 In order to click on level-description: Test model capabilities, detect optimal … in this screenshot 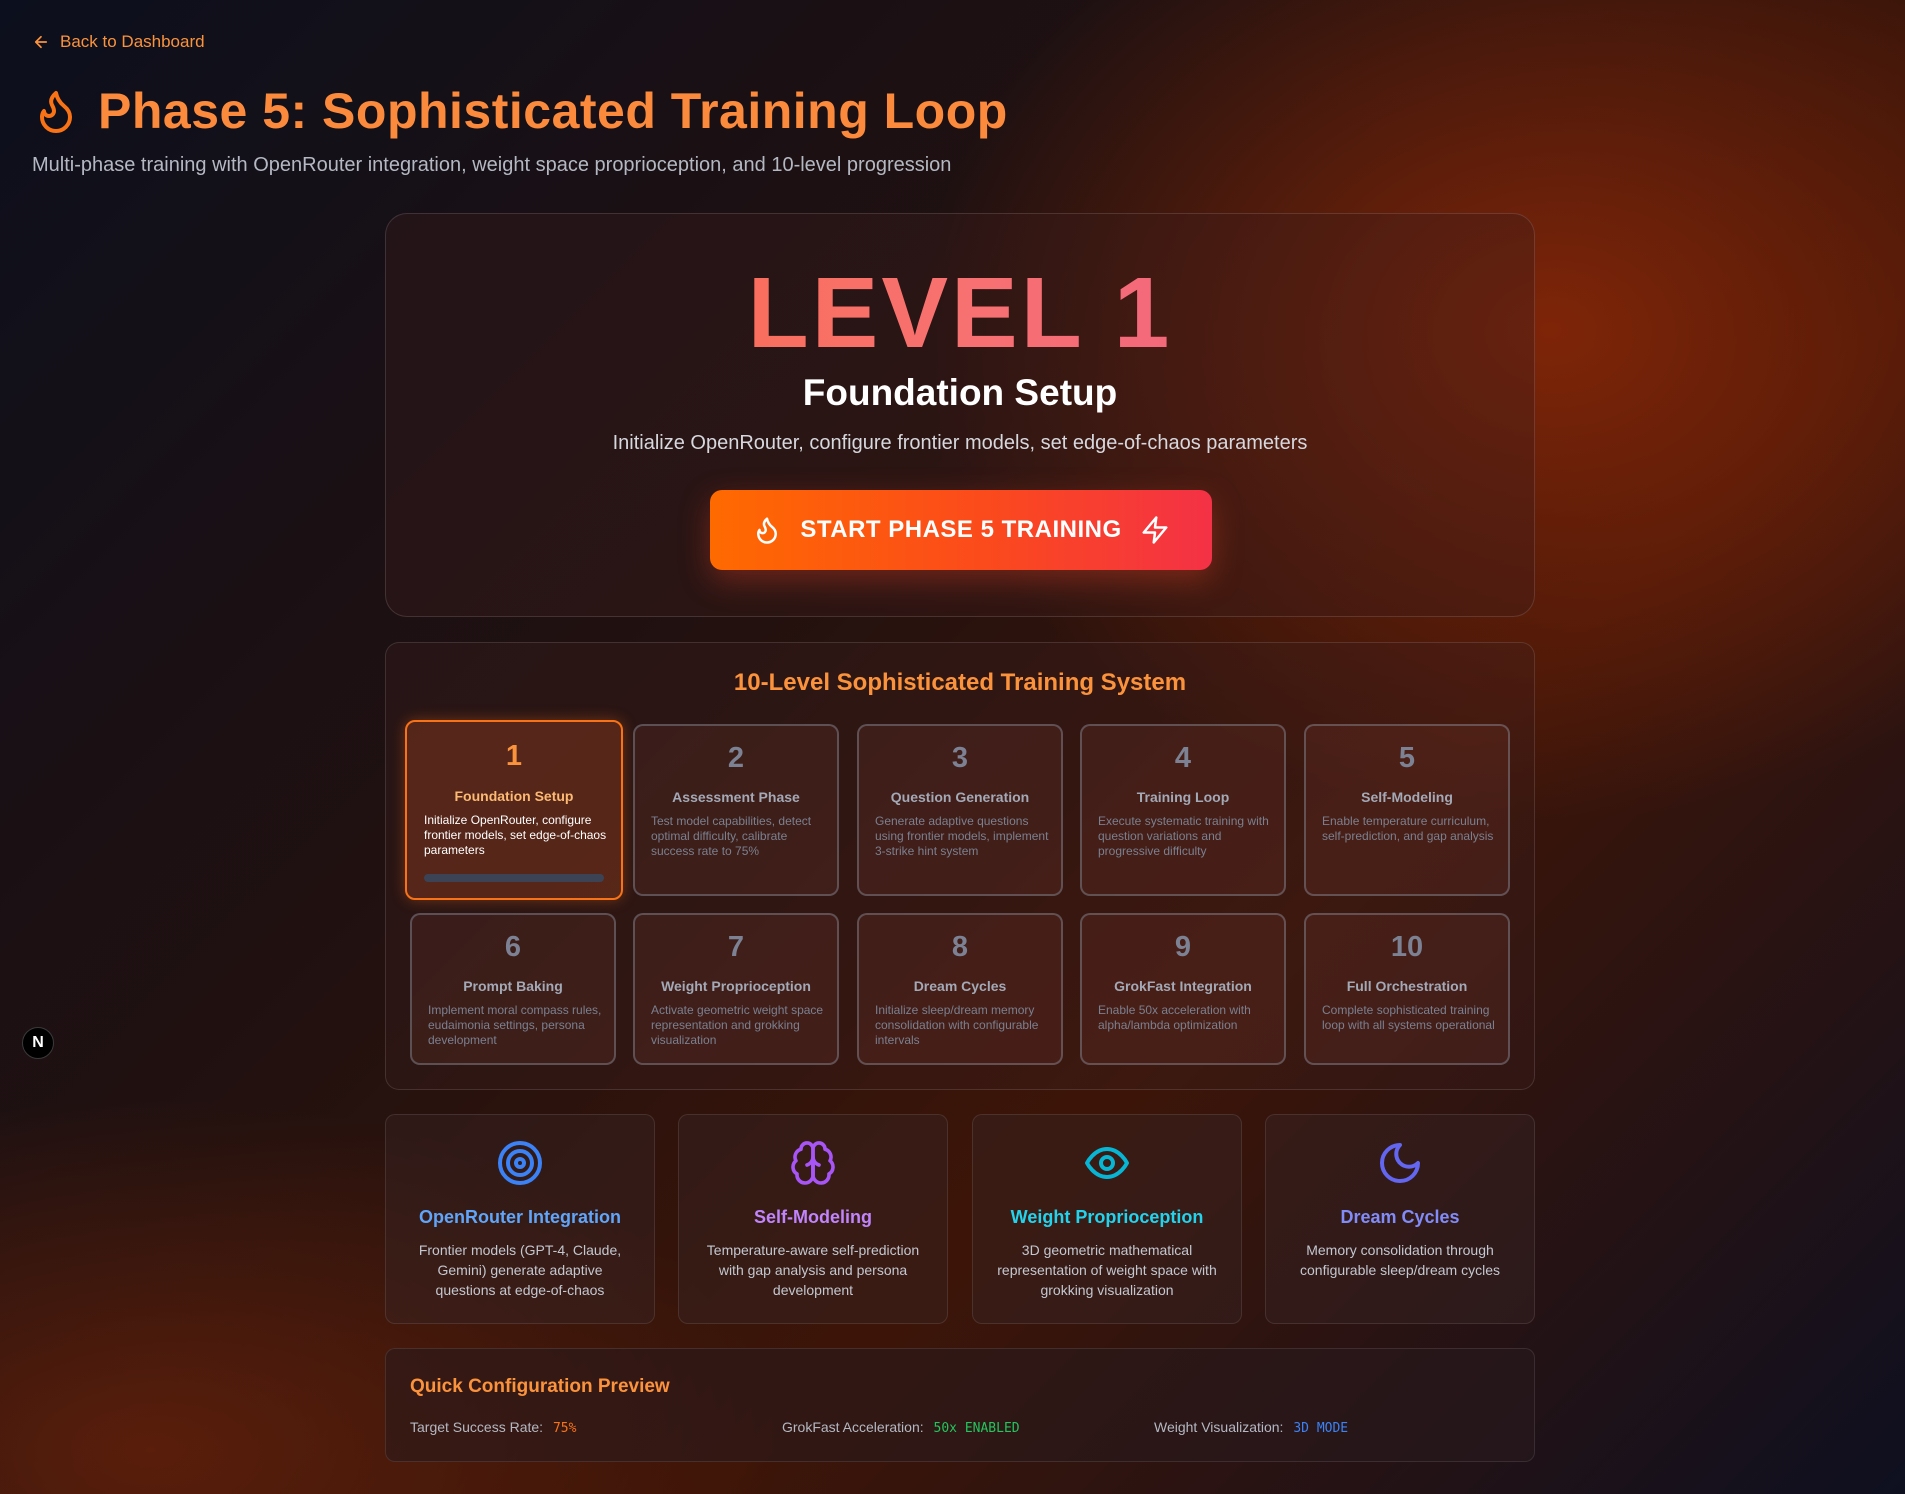, I will do `click(731, 836)`.